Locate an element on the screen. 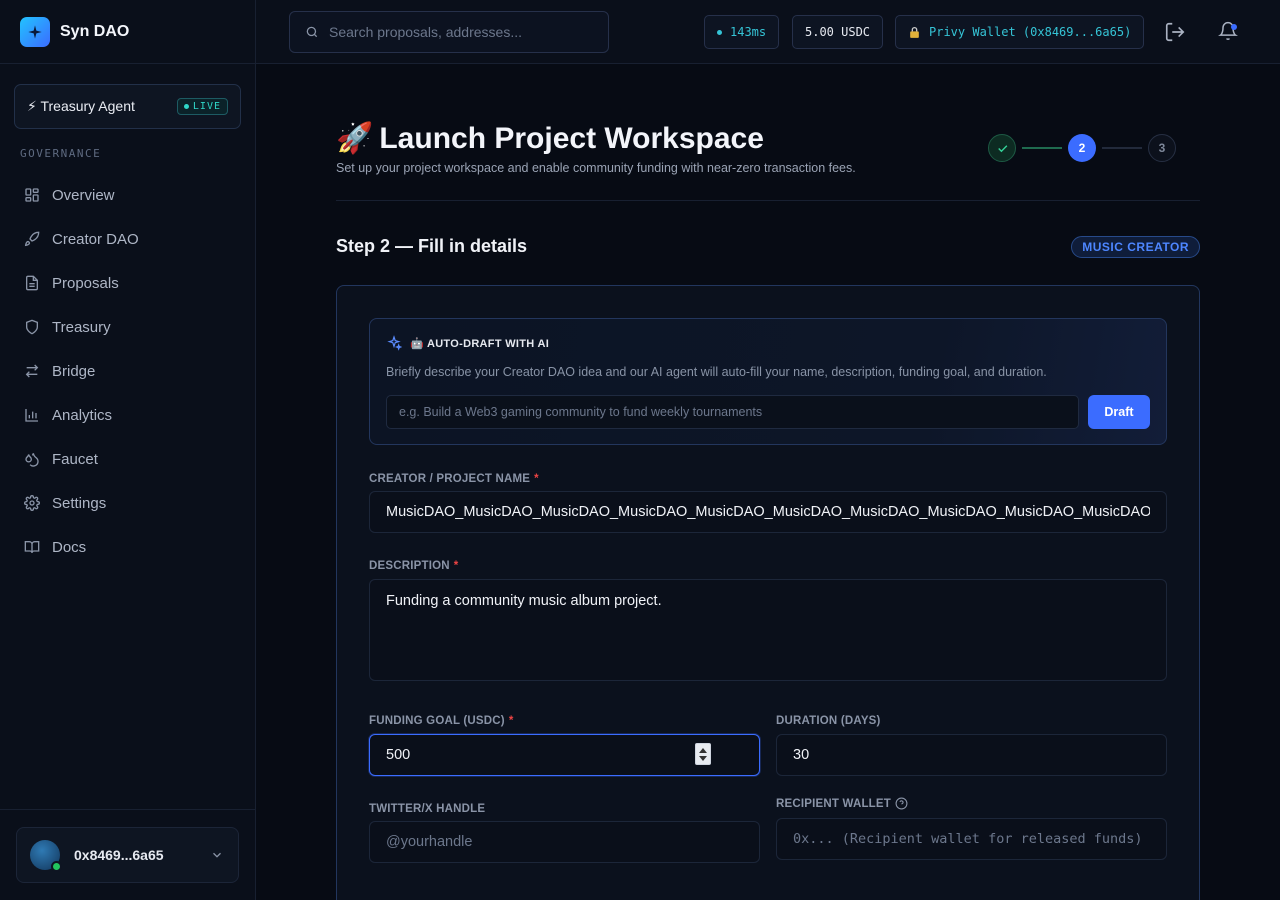 The height and width of the screenshot is (900, 1280). page-title-text: Launch Project Workspace is located at coordinates (571, 138).